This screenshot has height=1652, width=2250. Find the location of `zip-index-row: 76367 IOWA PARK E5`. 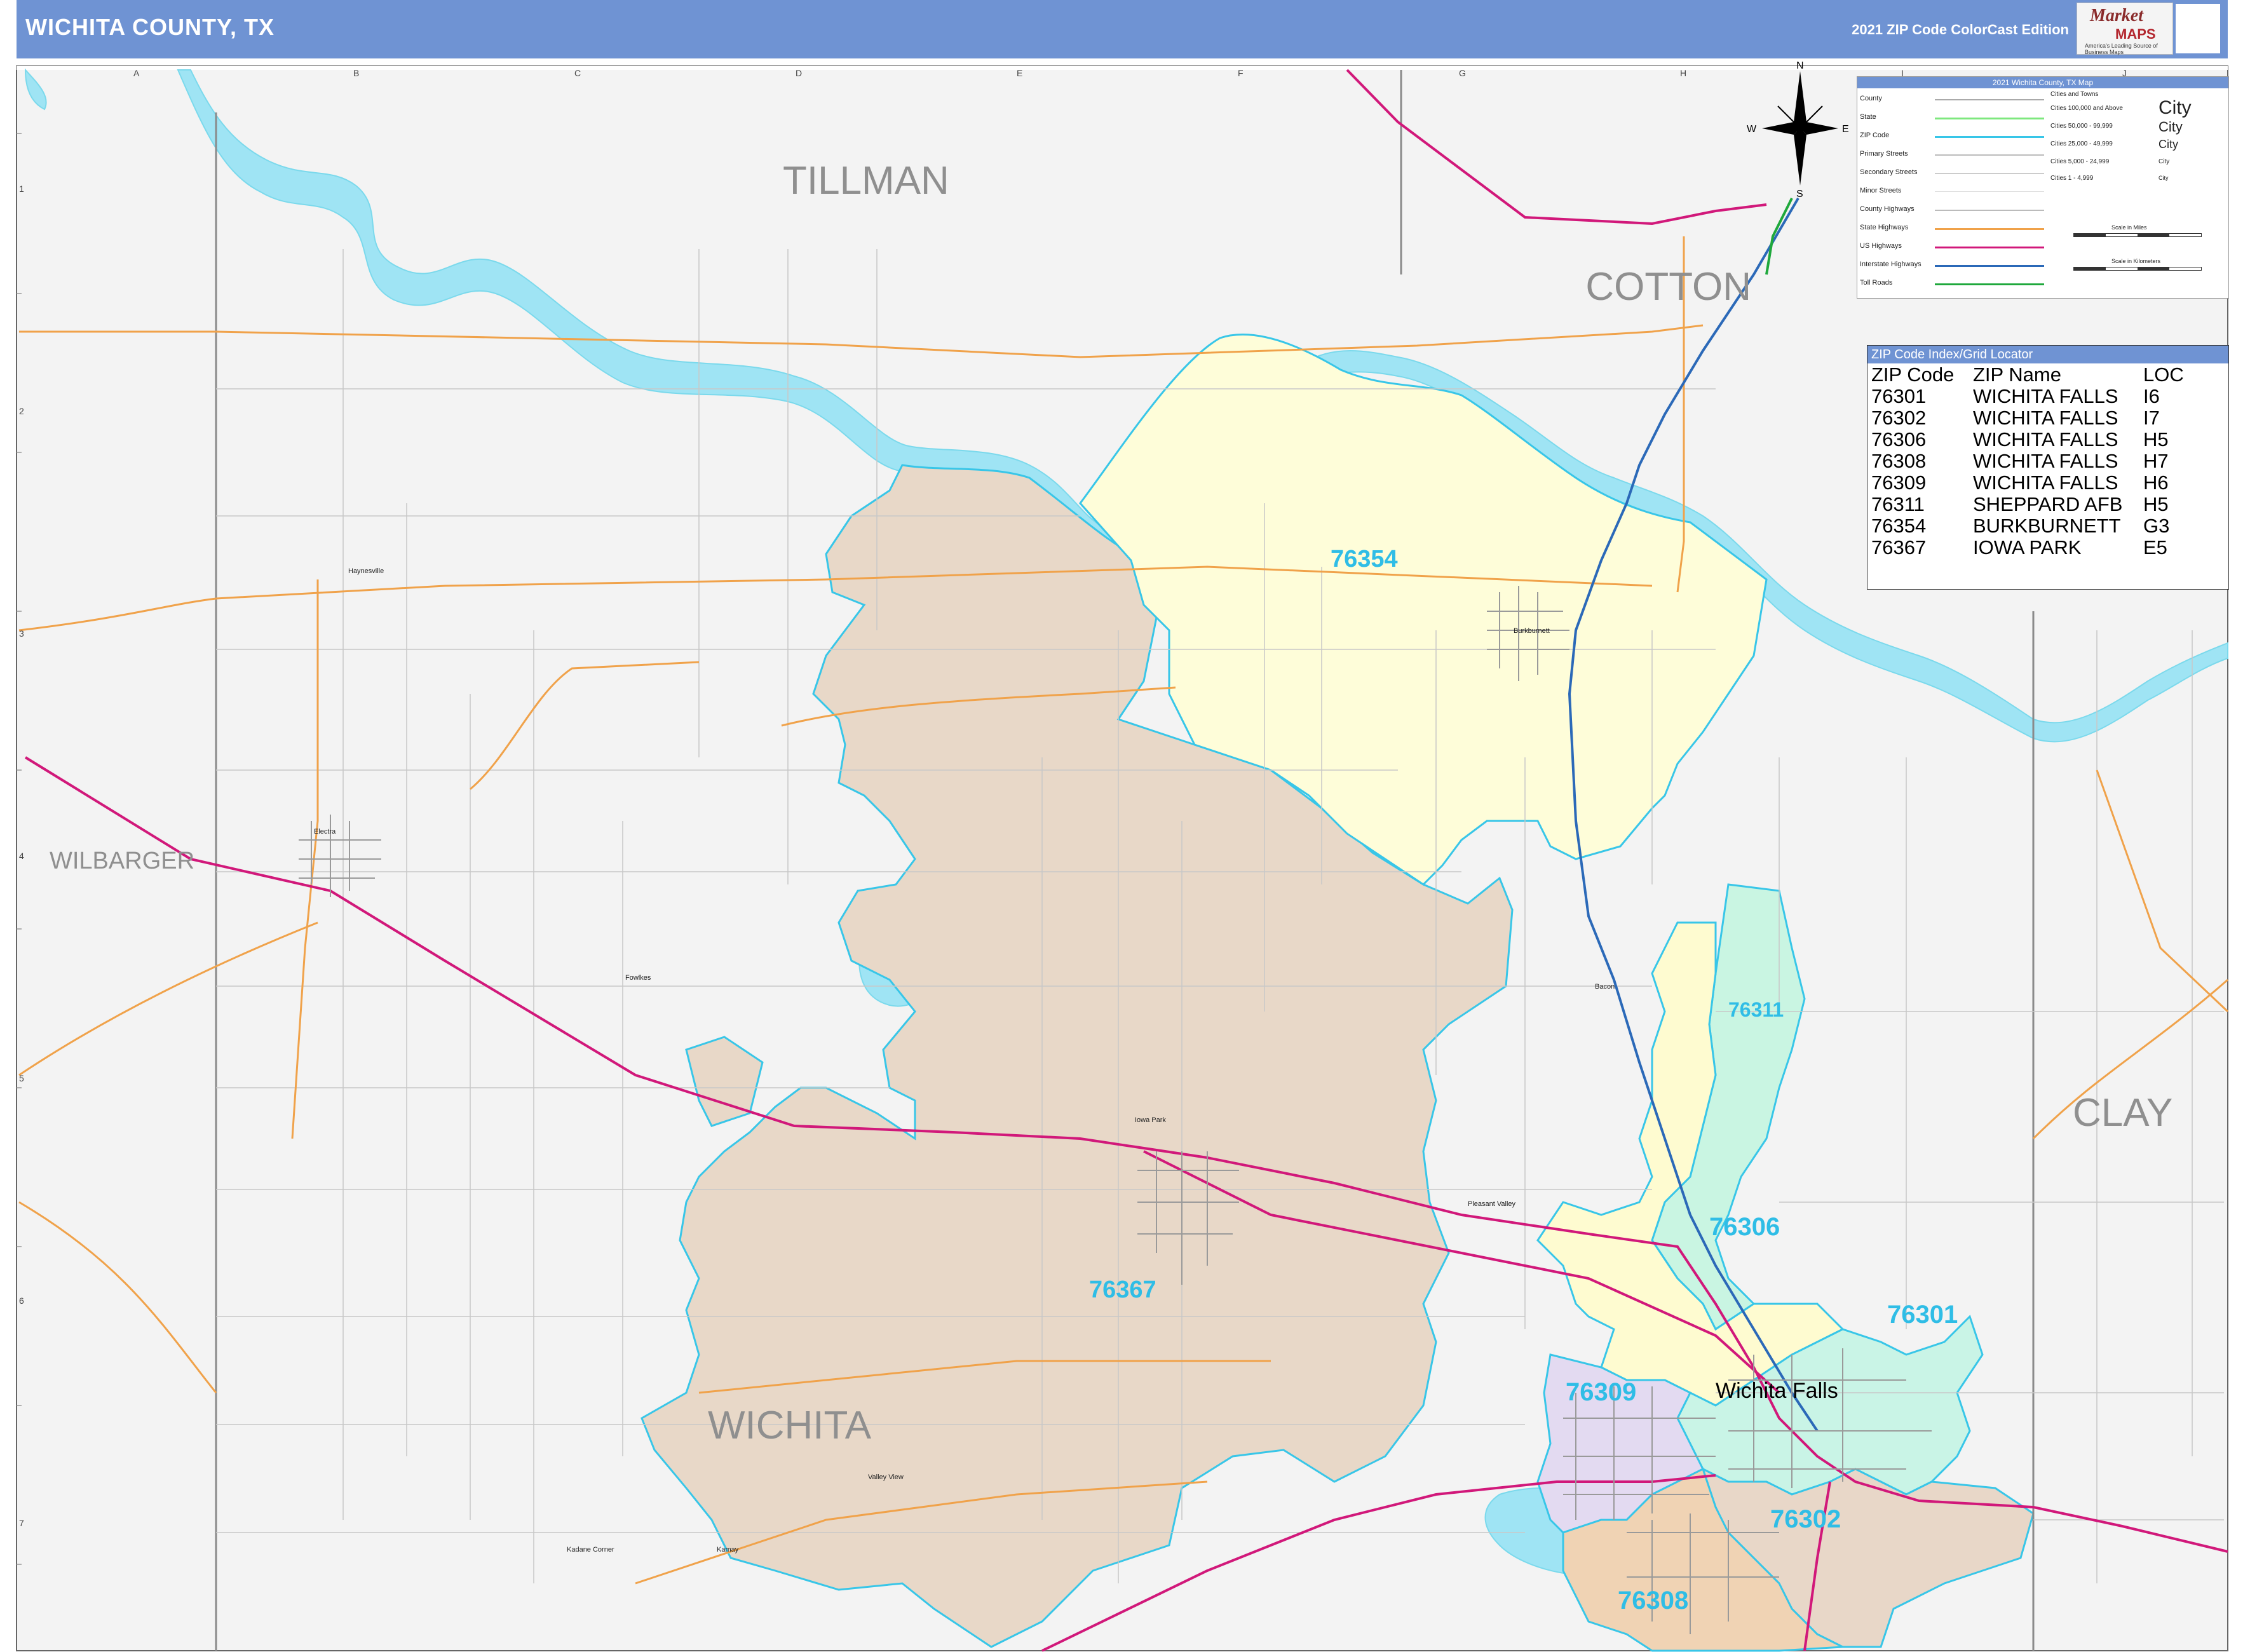

zip-index-row: 76367 IOWA PARK E5 is located at coordinates (2047, 547).